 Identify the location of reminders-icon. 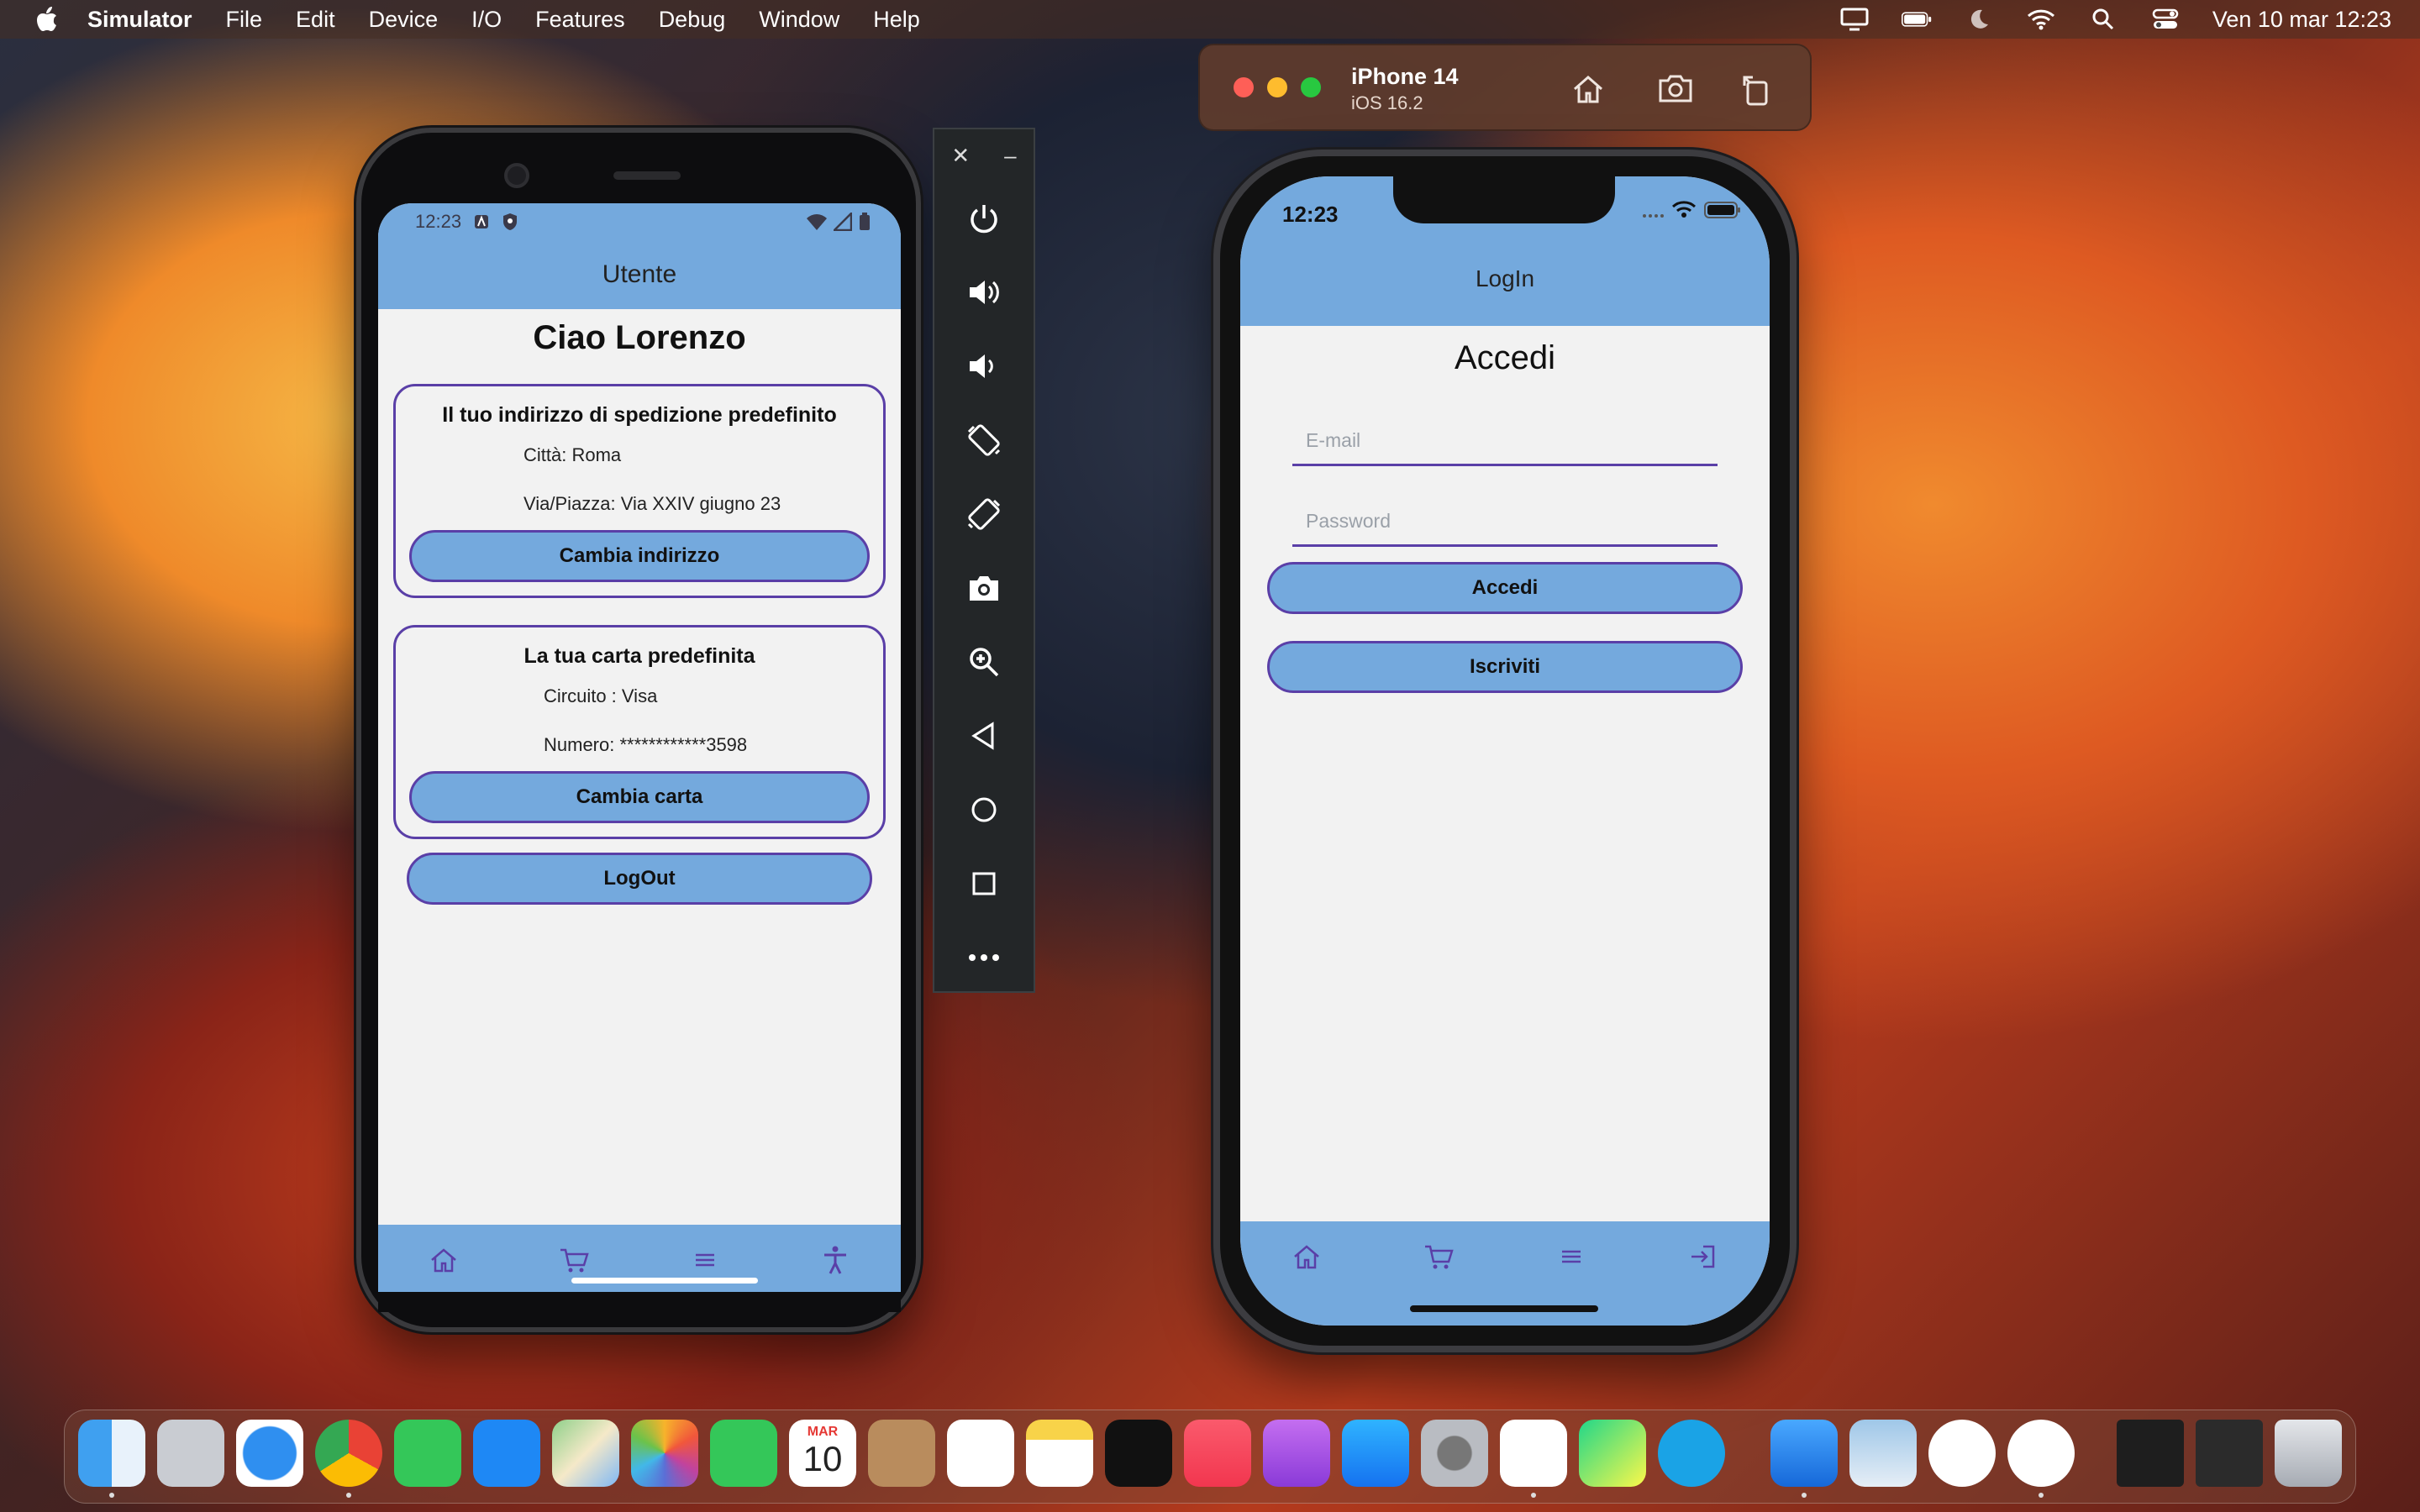
(981, 1453).